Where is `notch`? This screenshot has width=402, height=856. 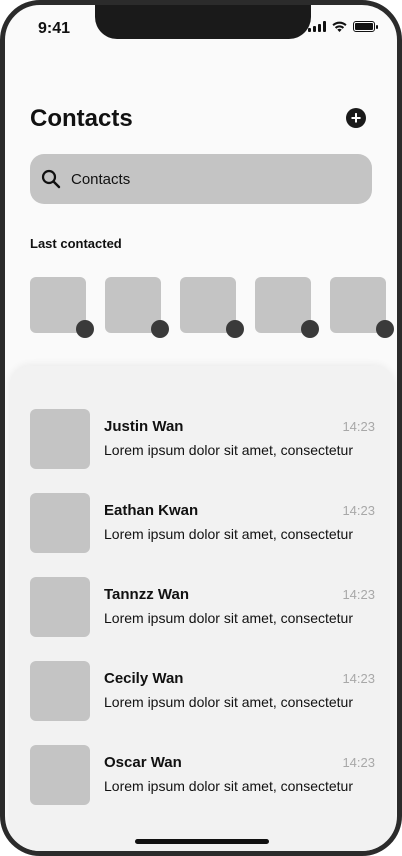 notch is located at coordinates (203, 22).